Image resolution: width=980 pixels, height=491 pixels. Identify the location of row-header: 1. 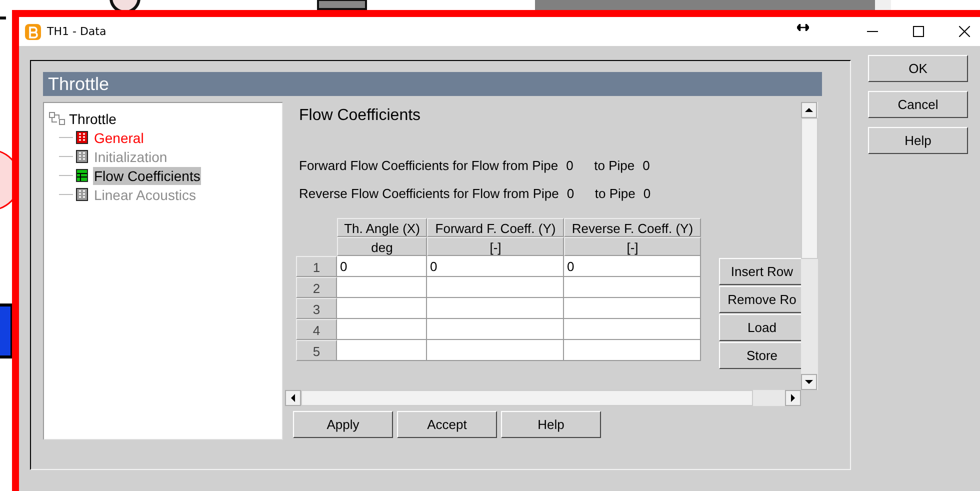
(316, 266).